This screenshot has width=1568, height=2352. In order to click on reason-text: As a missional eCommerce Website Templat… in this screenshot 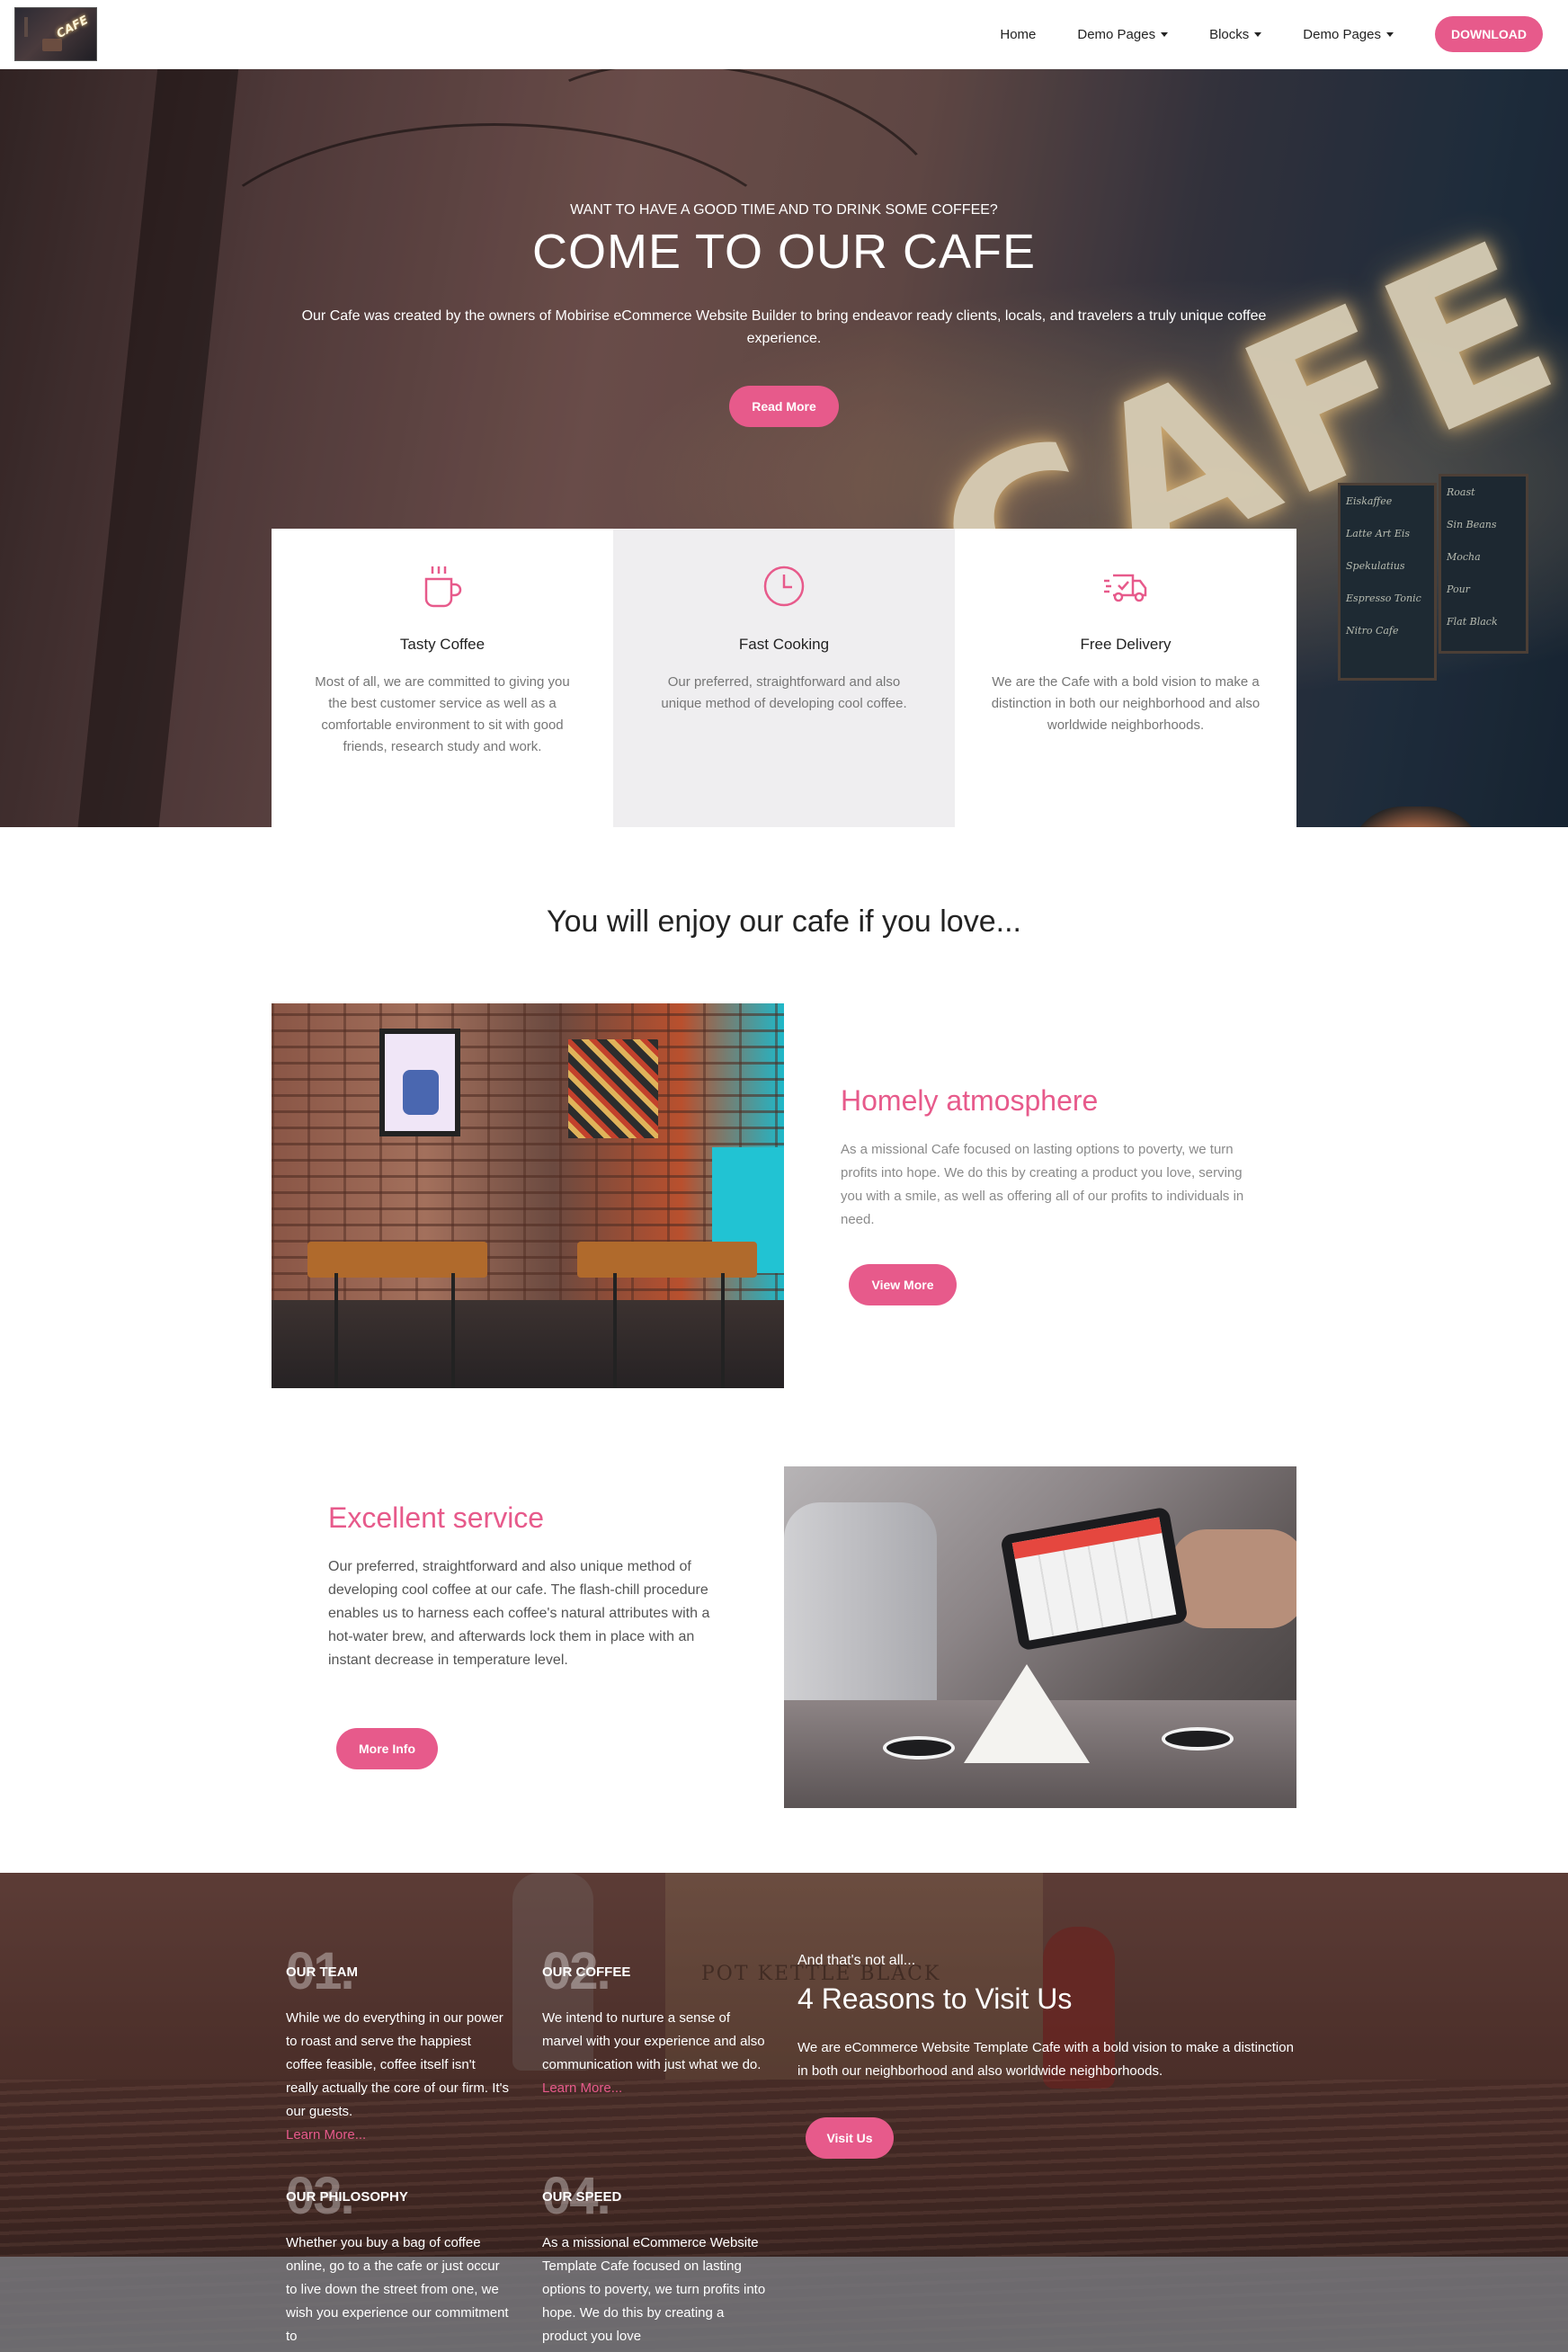, I will do `click(654, 2289)`.